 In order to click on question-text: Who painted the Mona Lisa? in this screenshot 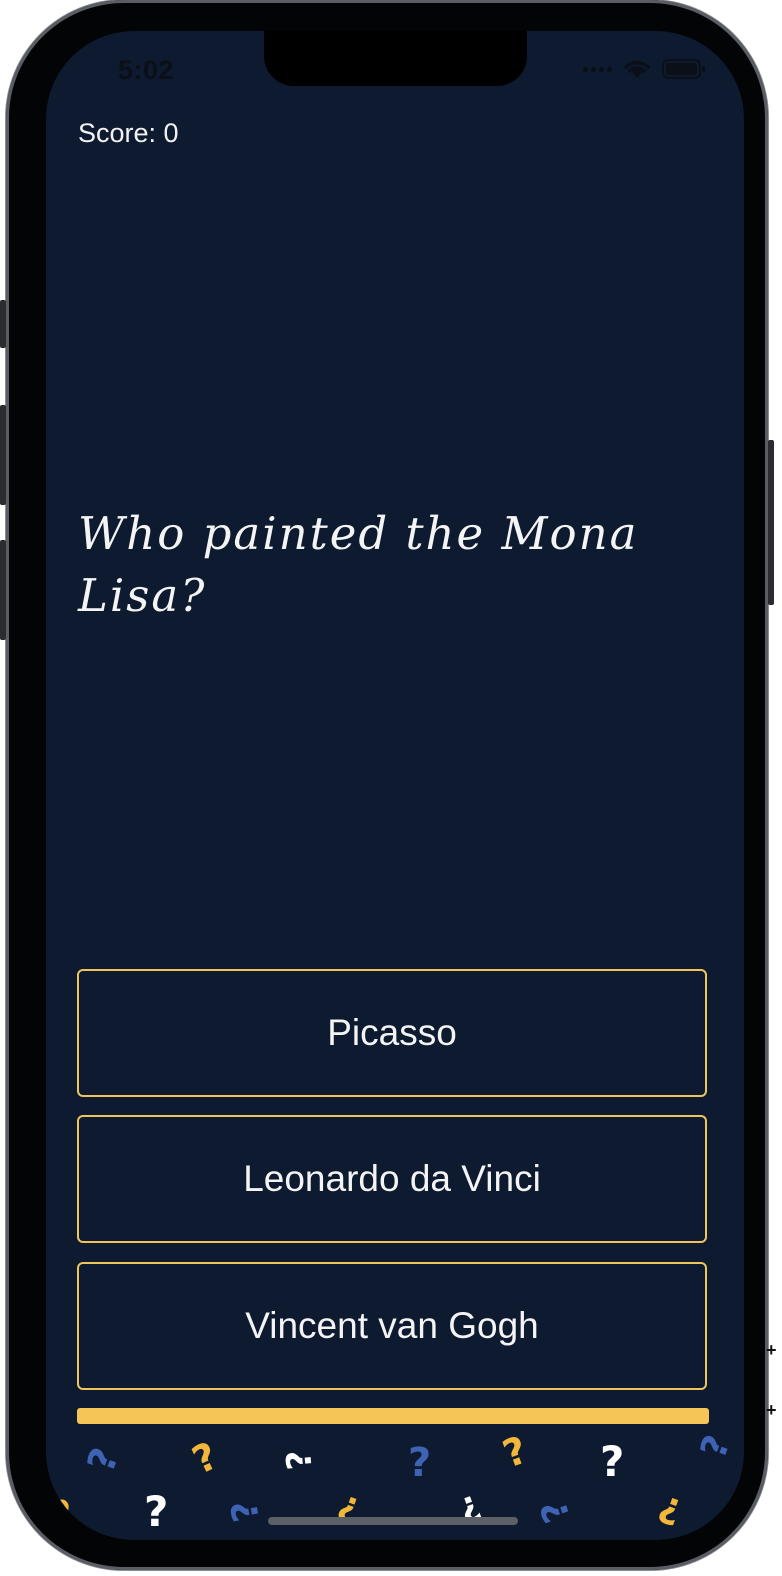, I will do `click(358, 564)`.